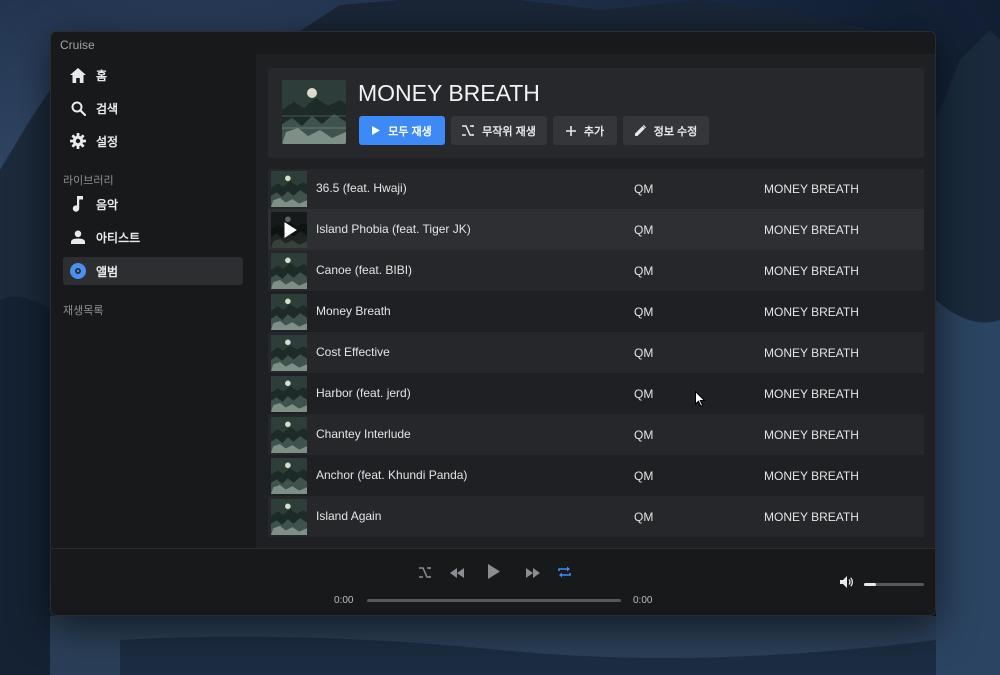 Image resolution: width=1000 pixels, height=675 pixels. I want to click on track-row: Island Again QM MONEY BREATH, so click(596, 516).